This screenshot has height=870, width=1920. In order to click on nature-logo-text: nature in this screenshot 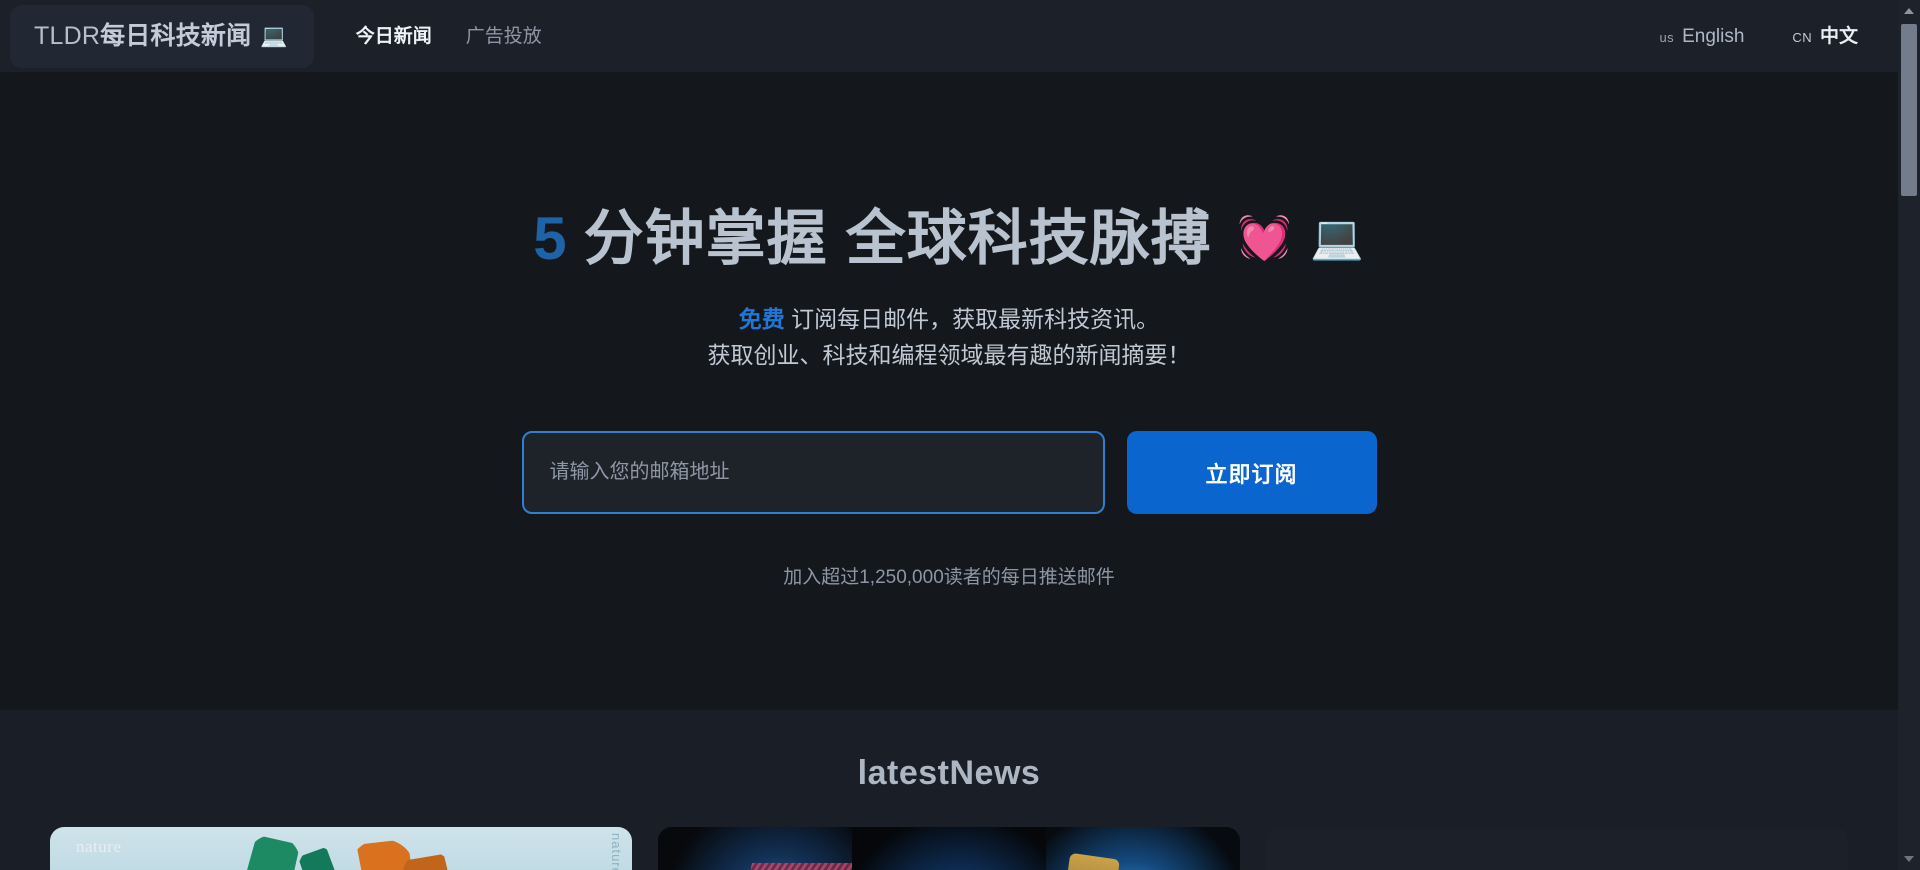, I will do `click(99, 846)`.